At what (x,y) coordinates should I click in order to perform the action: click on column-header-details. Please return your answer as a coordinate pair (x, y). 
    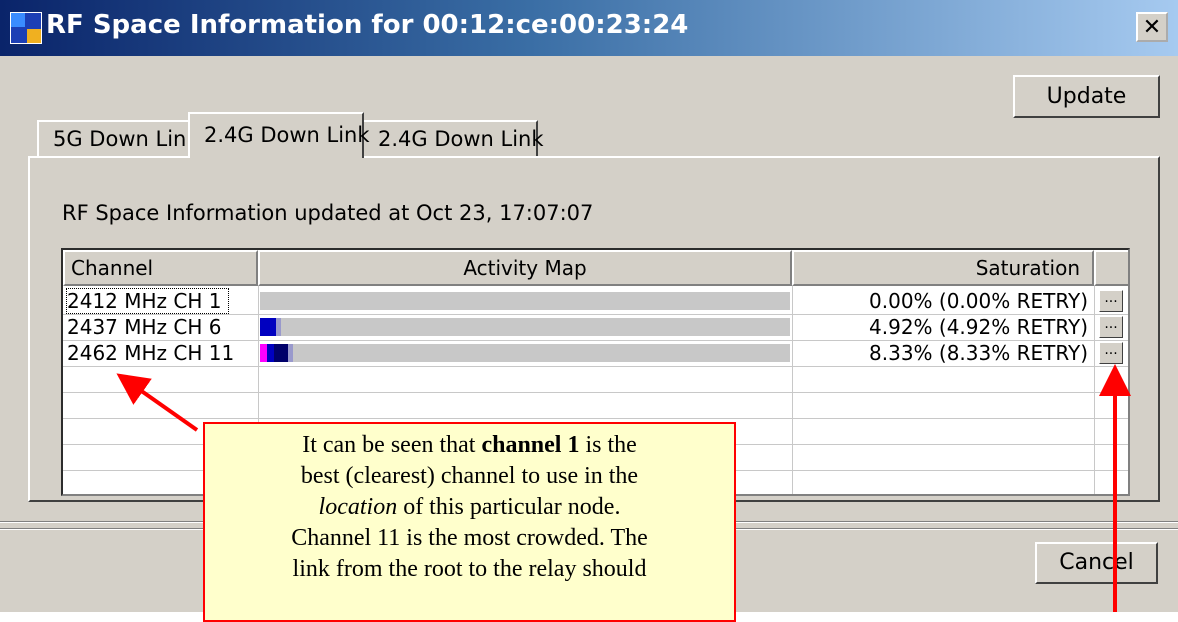
    Looking at the image, I should click on (1111, 268).